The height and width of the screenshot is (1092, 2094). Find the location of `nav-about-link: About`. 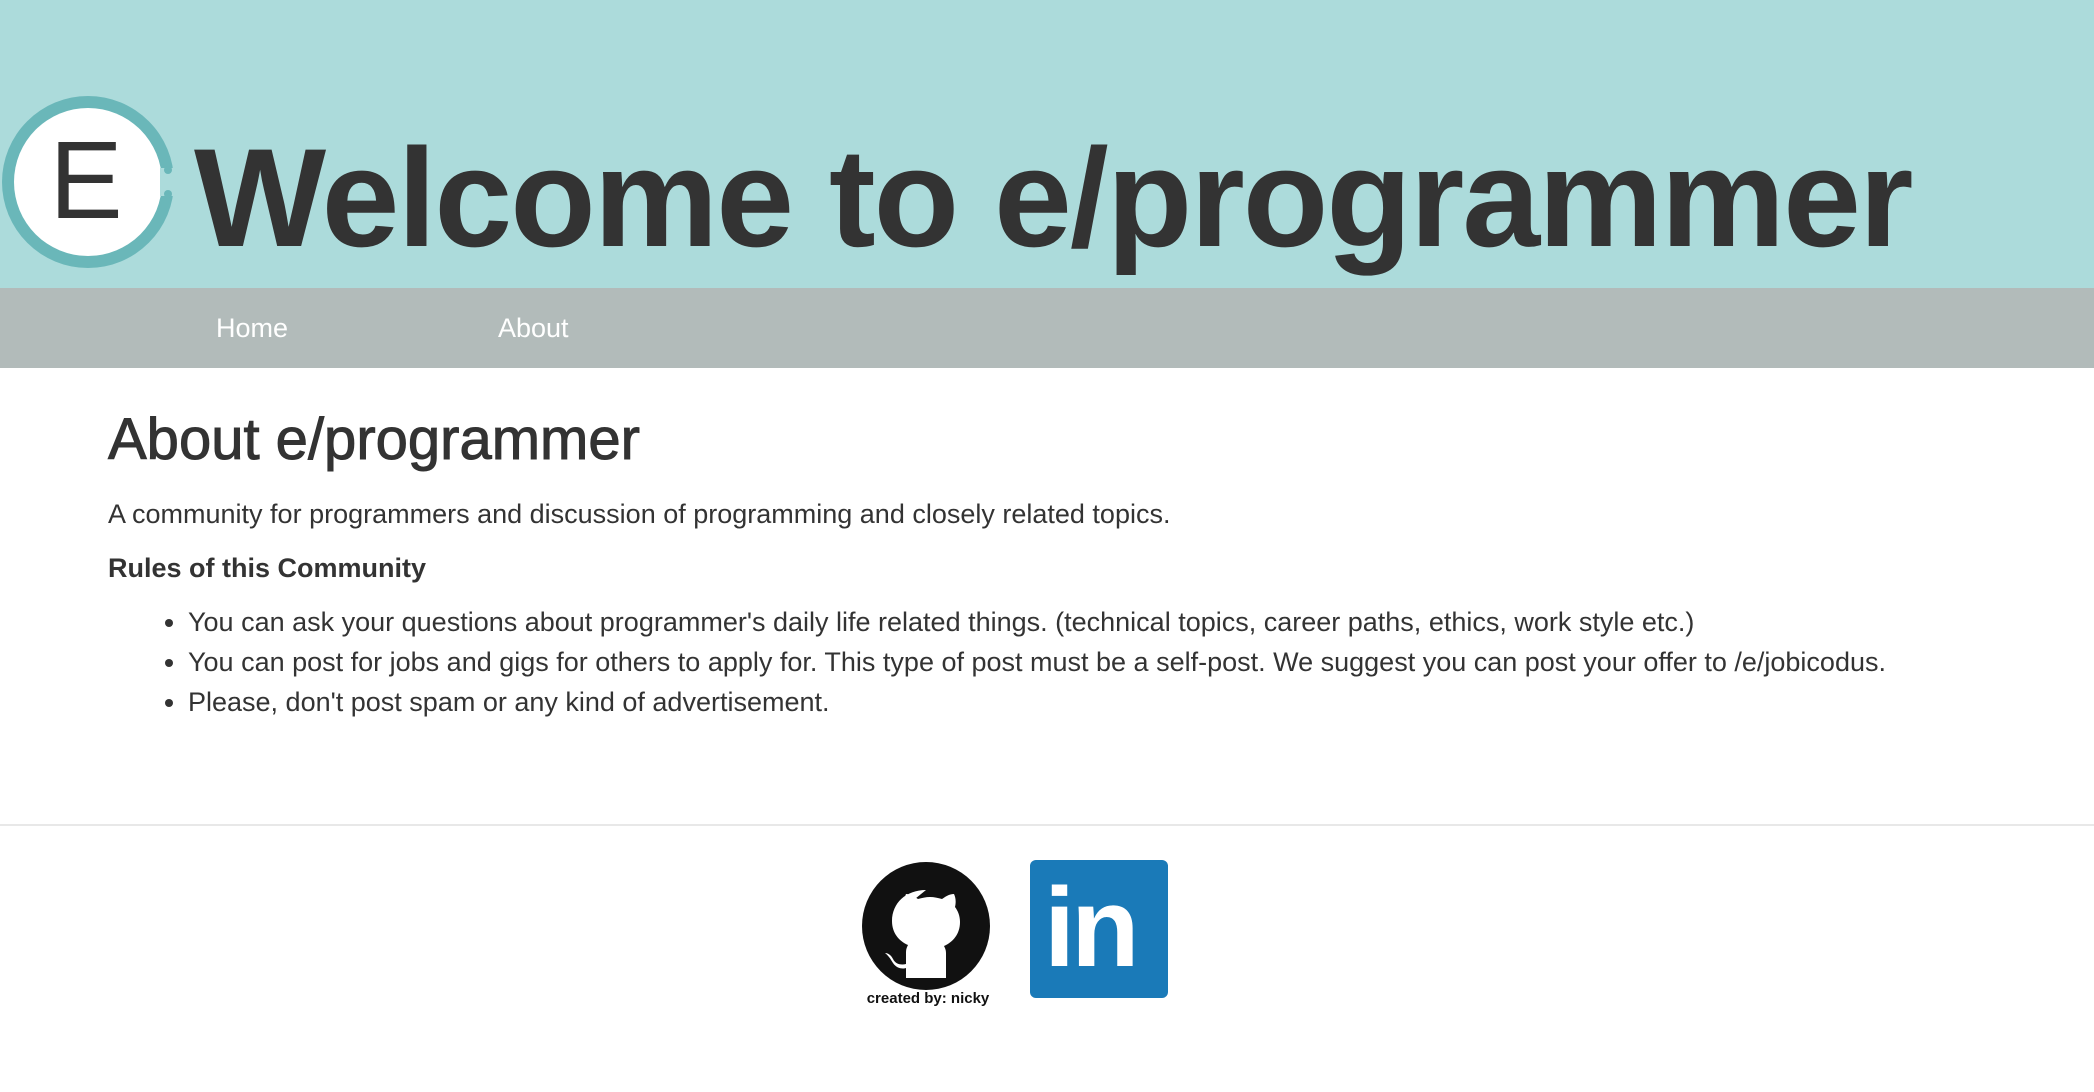

nav-about-link: About is located at coordinates (533, 328).